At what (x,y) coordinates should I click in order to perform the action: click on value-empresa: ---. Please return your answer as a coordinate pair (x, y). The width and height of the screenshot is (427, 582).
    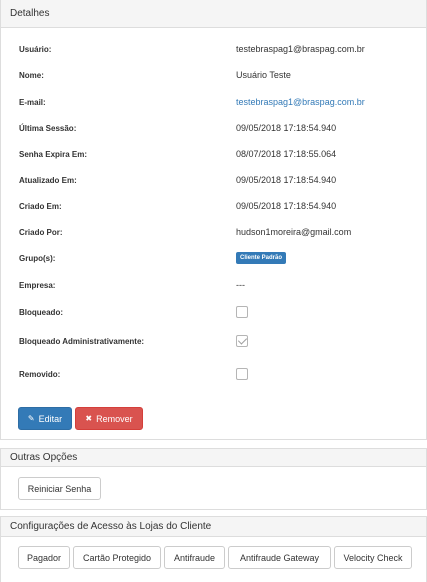
    Looking at the image, I should click on (240, 285).